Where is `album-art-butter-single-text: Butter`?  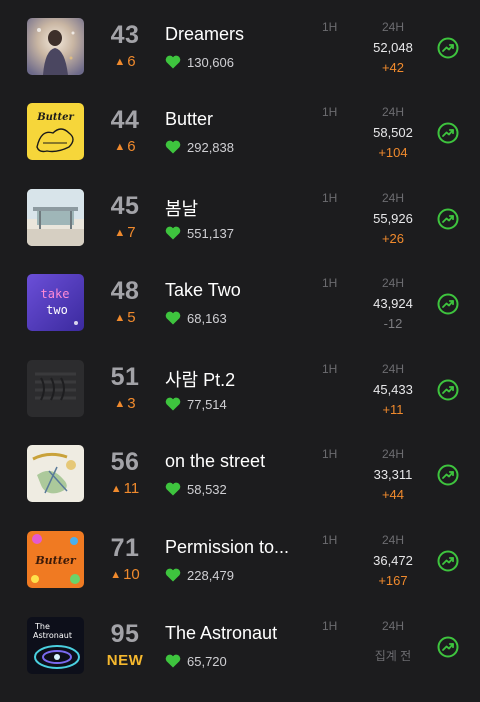 album-art-butter-single-text: Butter is located at coordinates (55, 560).